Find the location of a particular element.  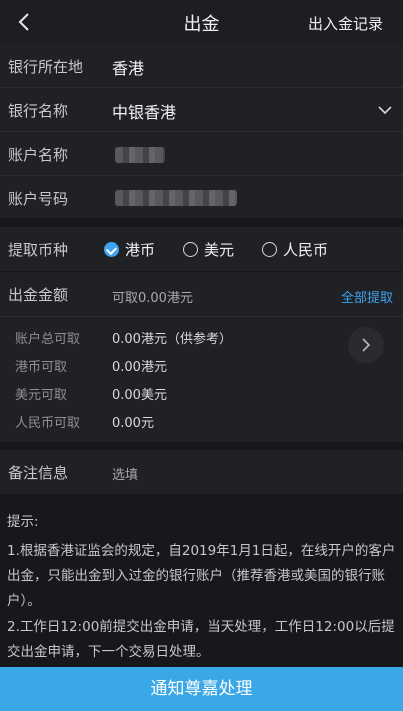

withdraw-all-button: 全部提取 is located at coordinates (367, 296).